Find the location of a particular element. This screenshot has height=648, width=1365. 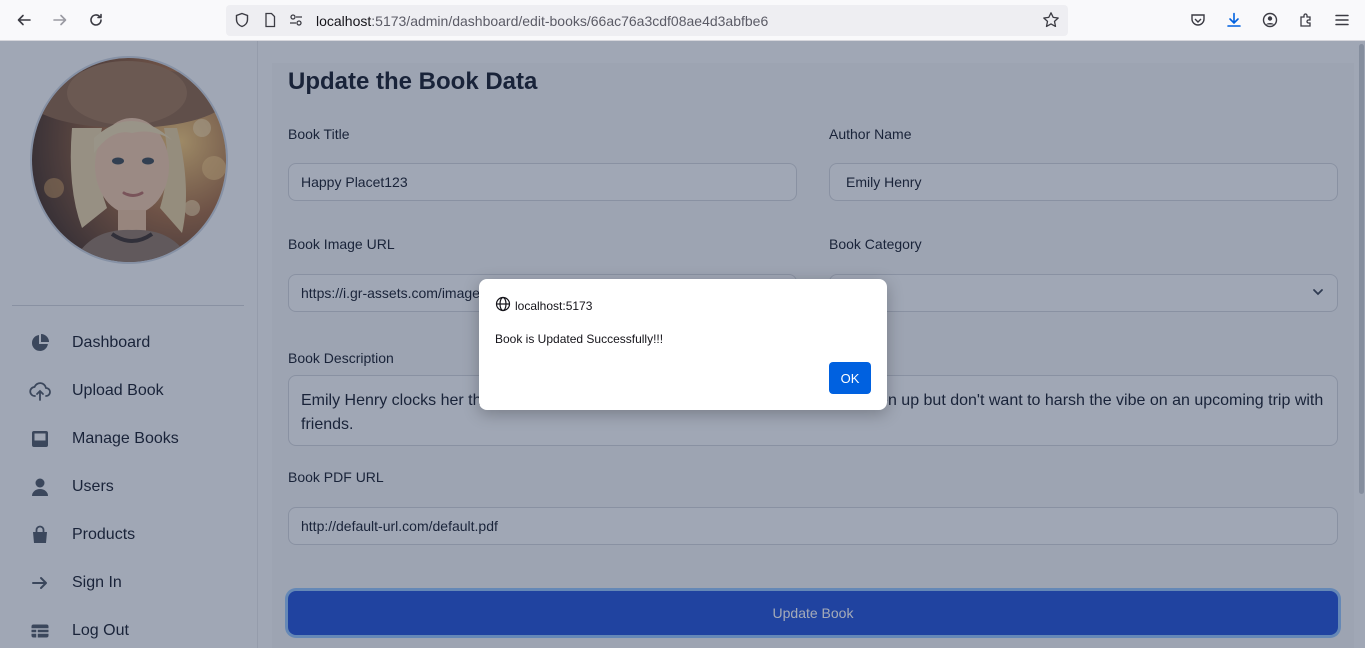

download-icon is located at coordinates (1234, 20).